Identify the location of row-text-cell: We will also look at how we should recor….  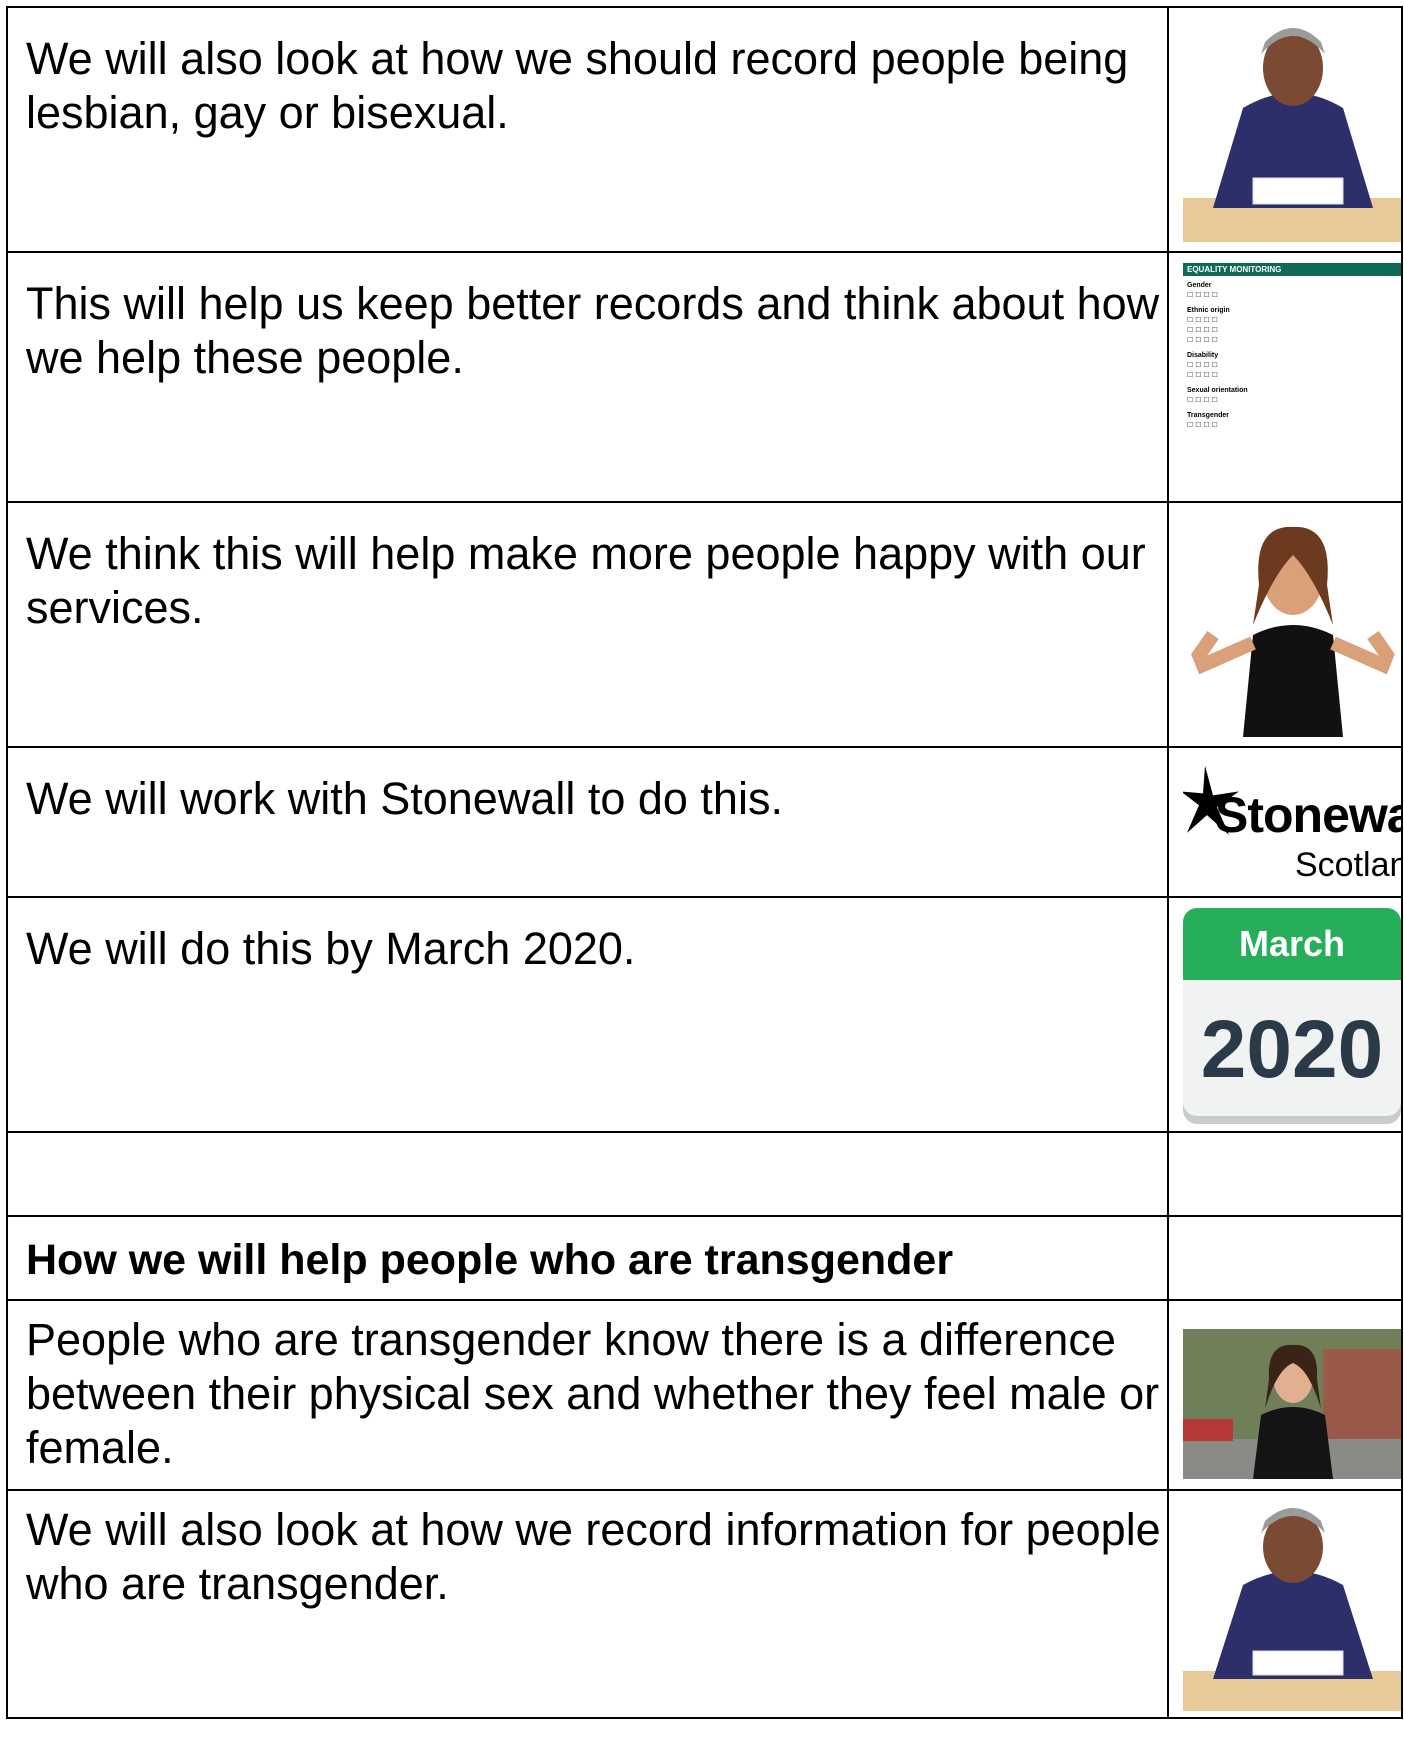
(587, 129).